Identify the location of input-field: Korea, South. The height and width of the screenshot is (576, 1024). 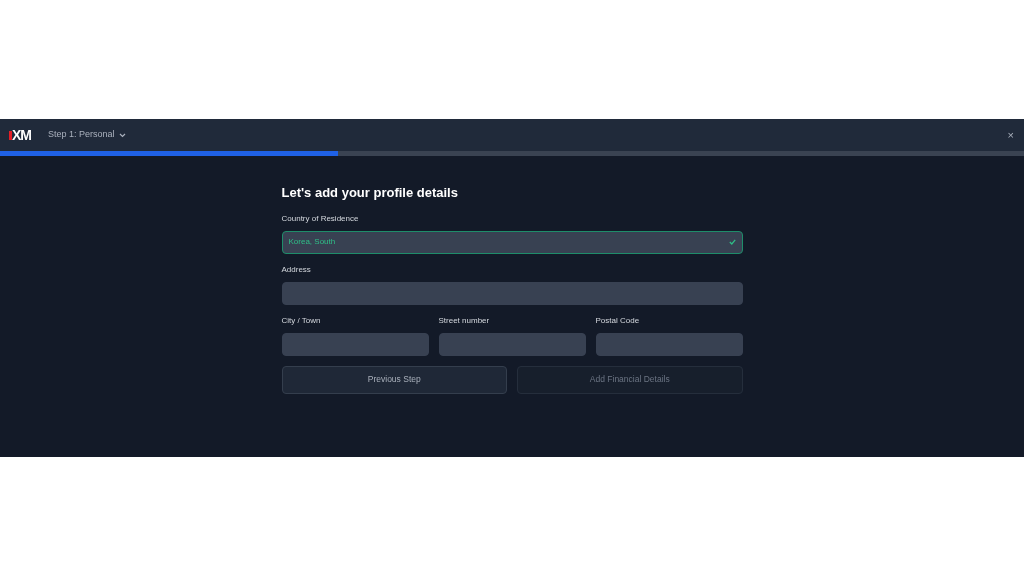
(512, 242).